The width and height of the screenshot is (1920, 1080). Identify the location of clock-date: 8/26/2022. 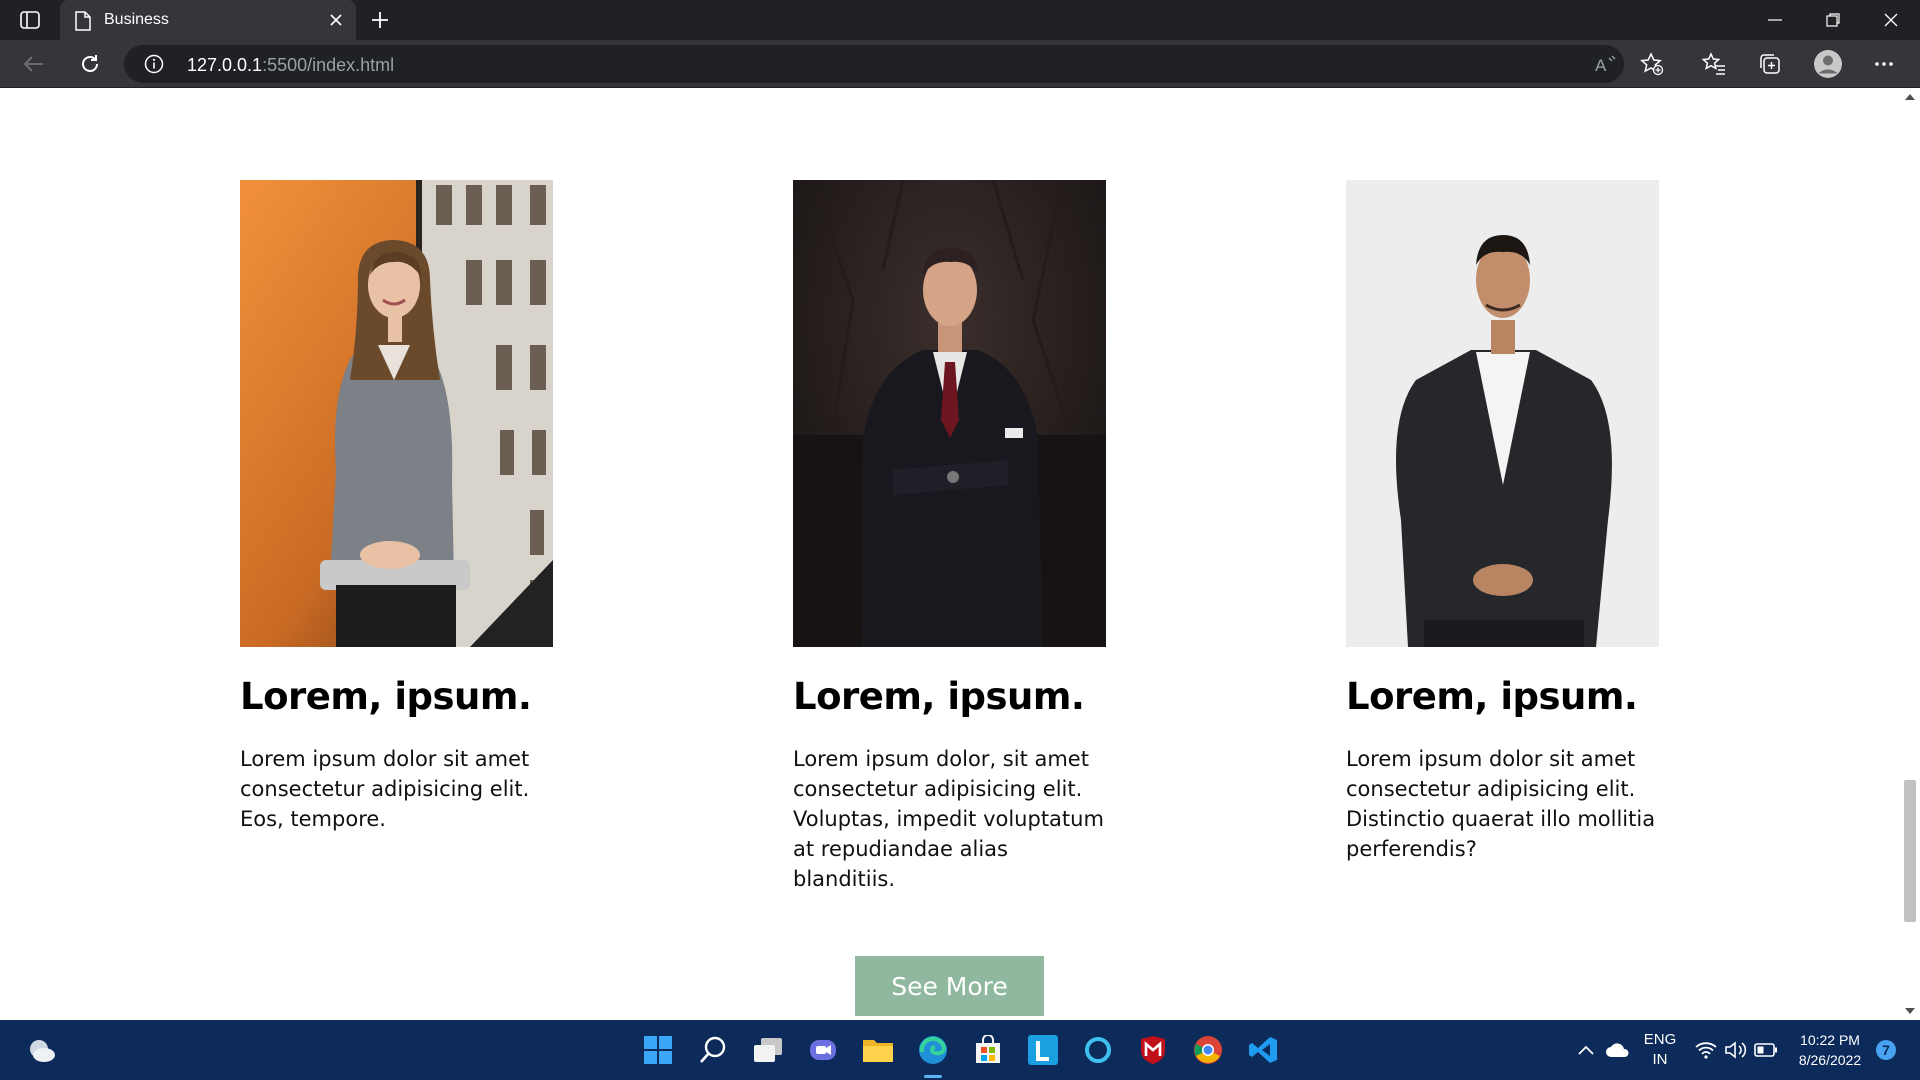
(1830, 1060).